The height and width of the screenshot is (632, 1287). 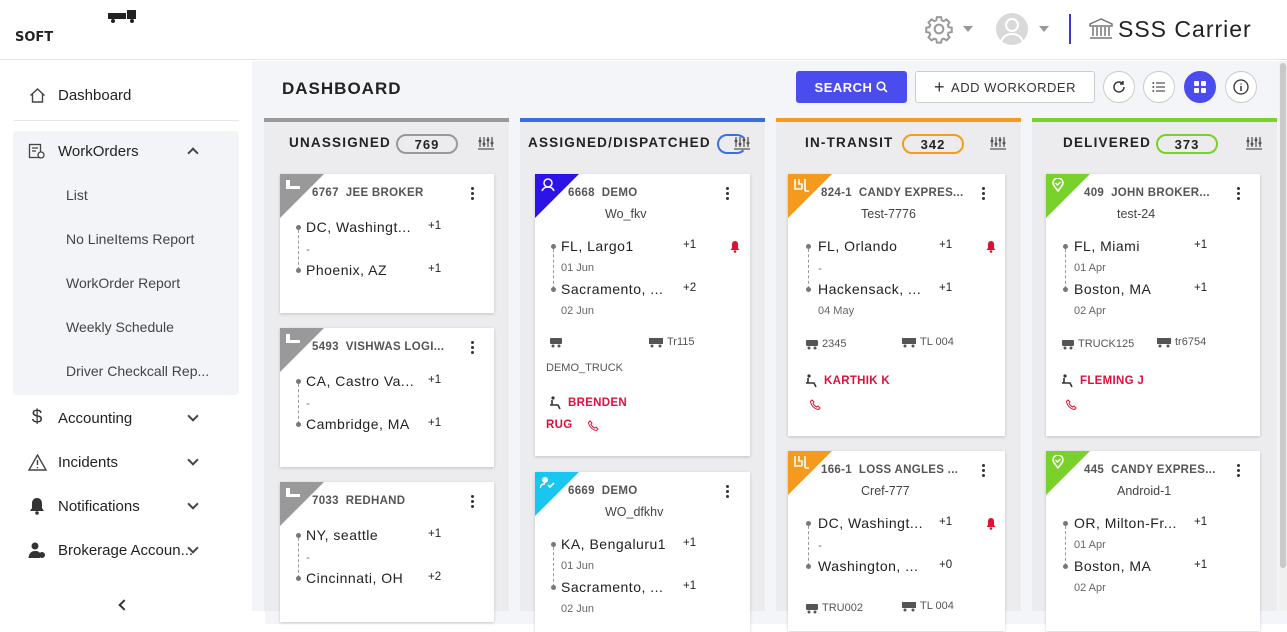 What do you see at coordinates (193, 153) in the screenshot?
I see `chevron-up-icon` at bounding box center [193, 153].